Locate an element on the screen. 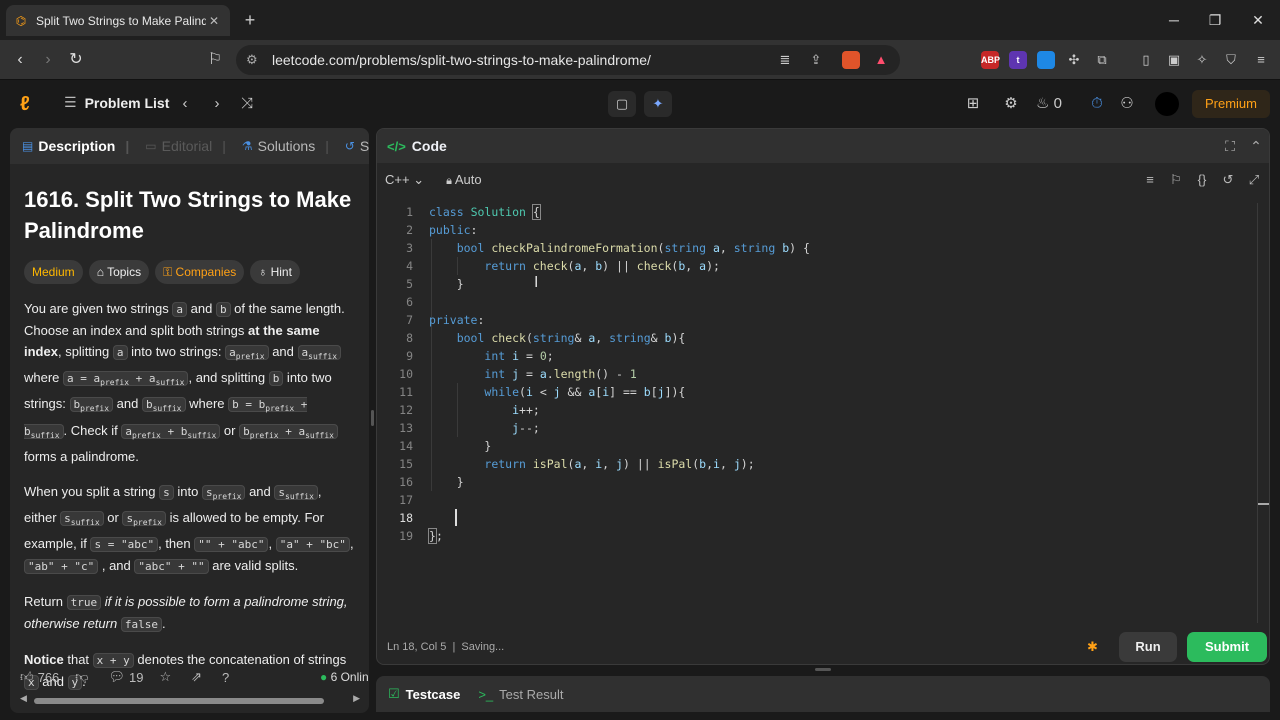 The image size is (1280, 720). ai-assist-icon: ✦ is located at coordinates (658, 104).